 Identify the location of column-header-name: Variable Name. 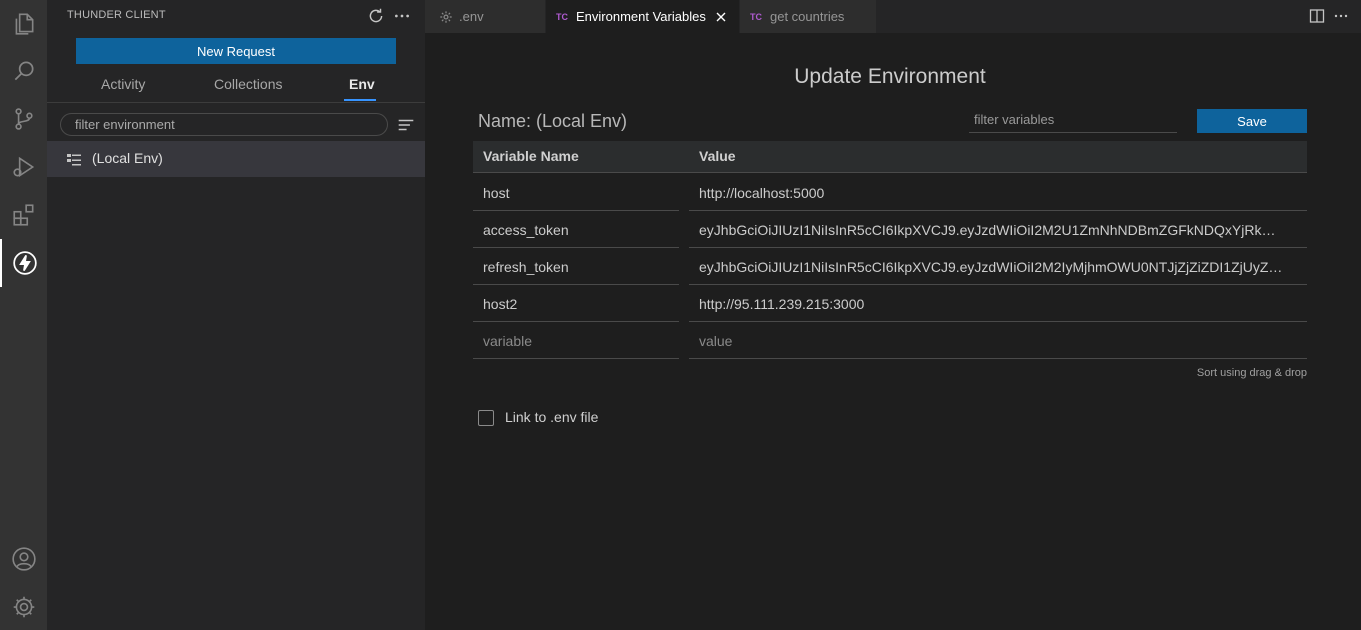
(531, 156).